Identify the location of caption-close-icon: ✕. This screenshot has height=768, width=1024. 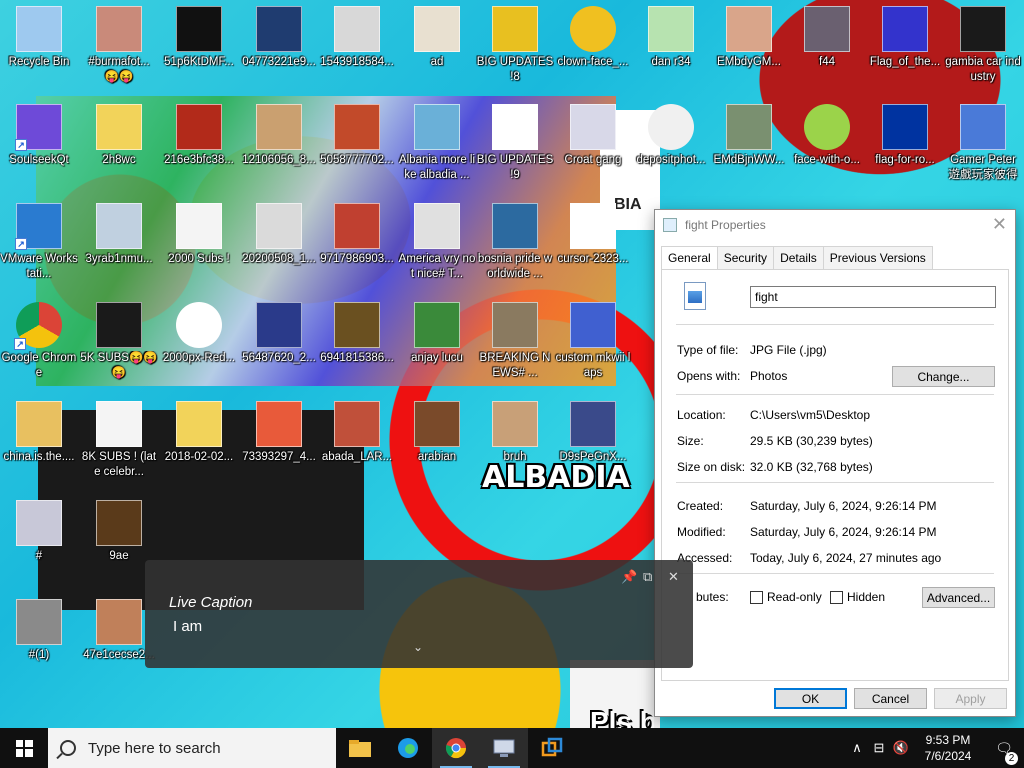
(673, 577).